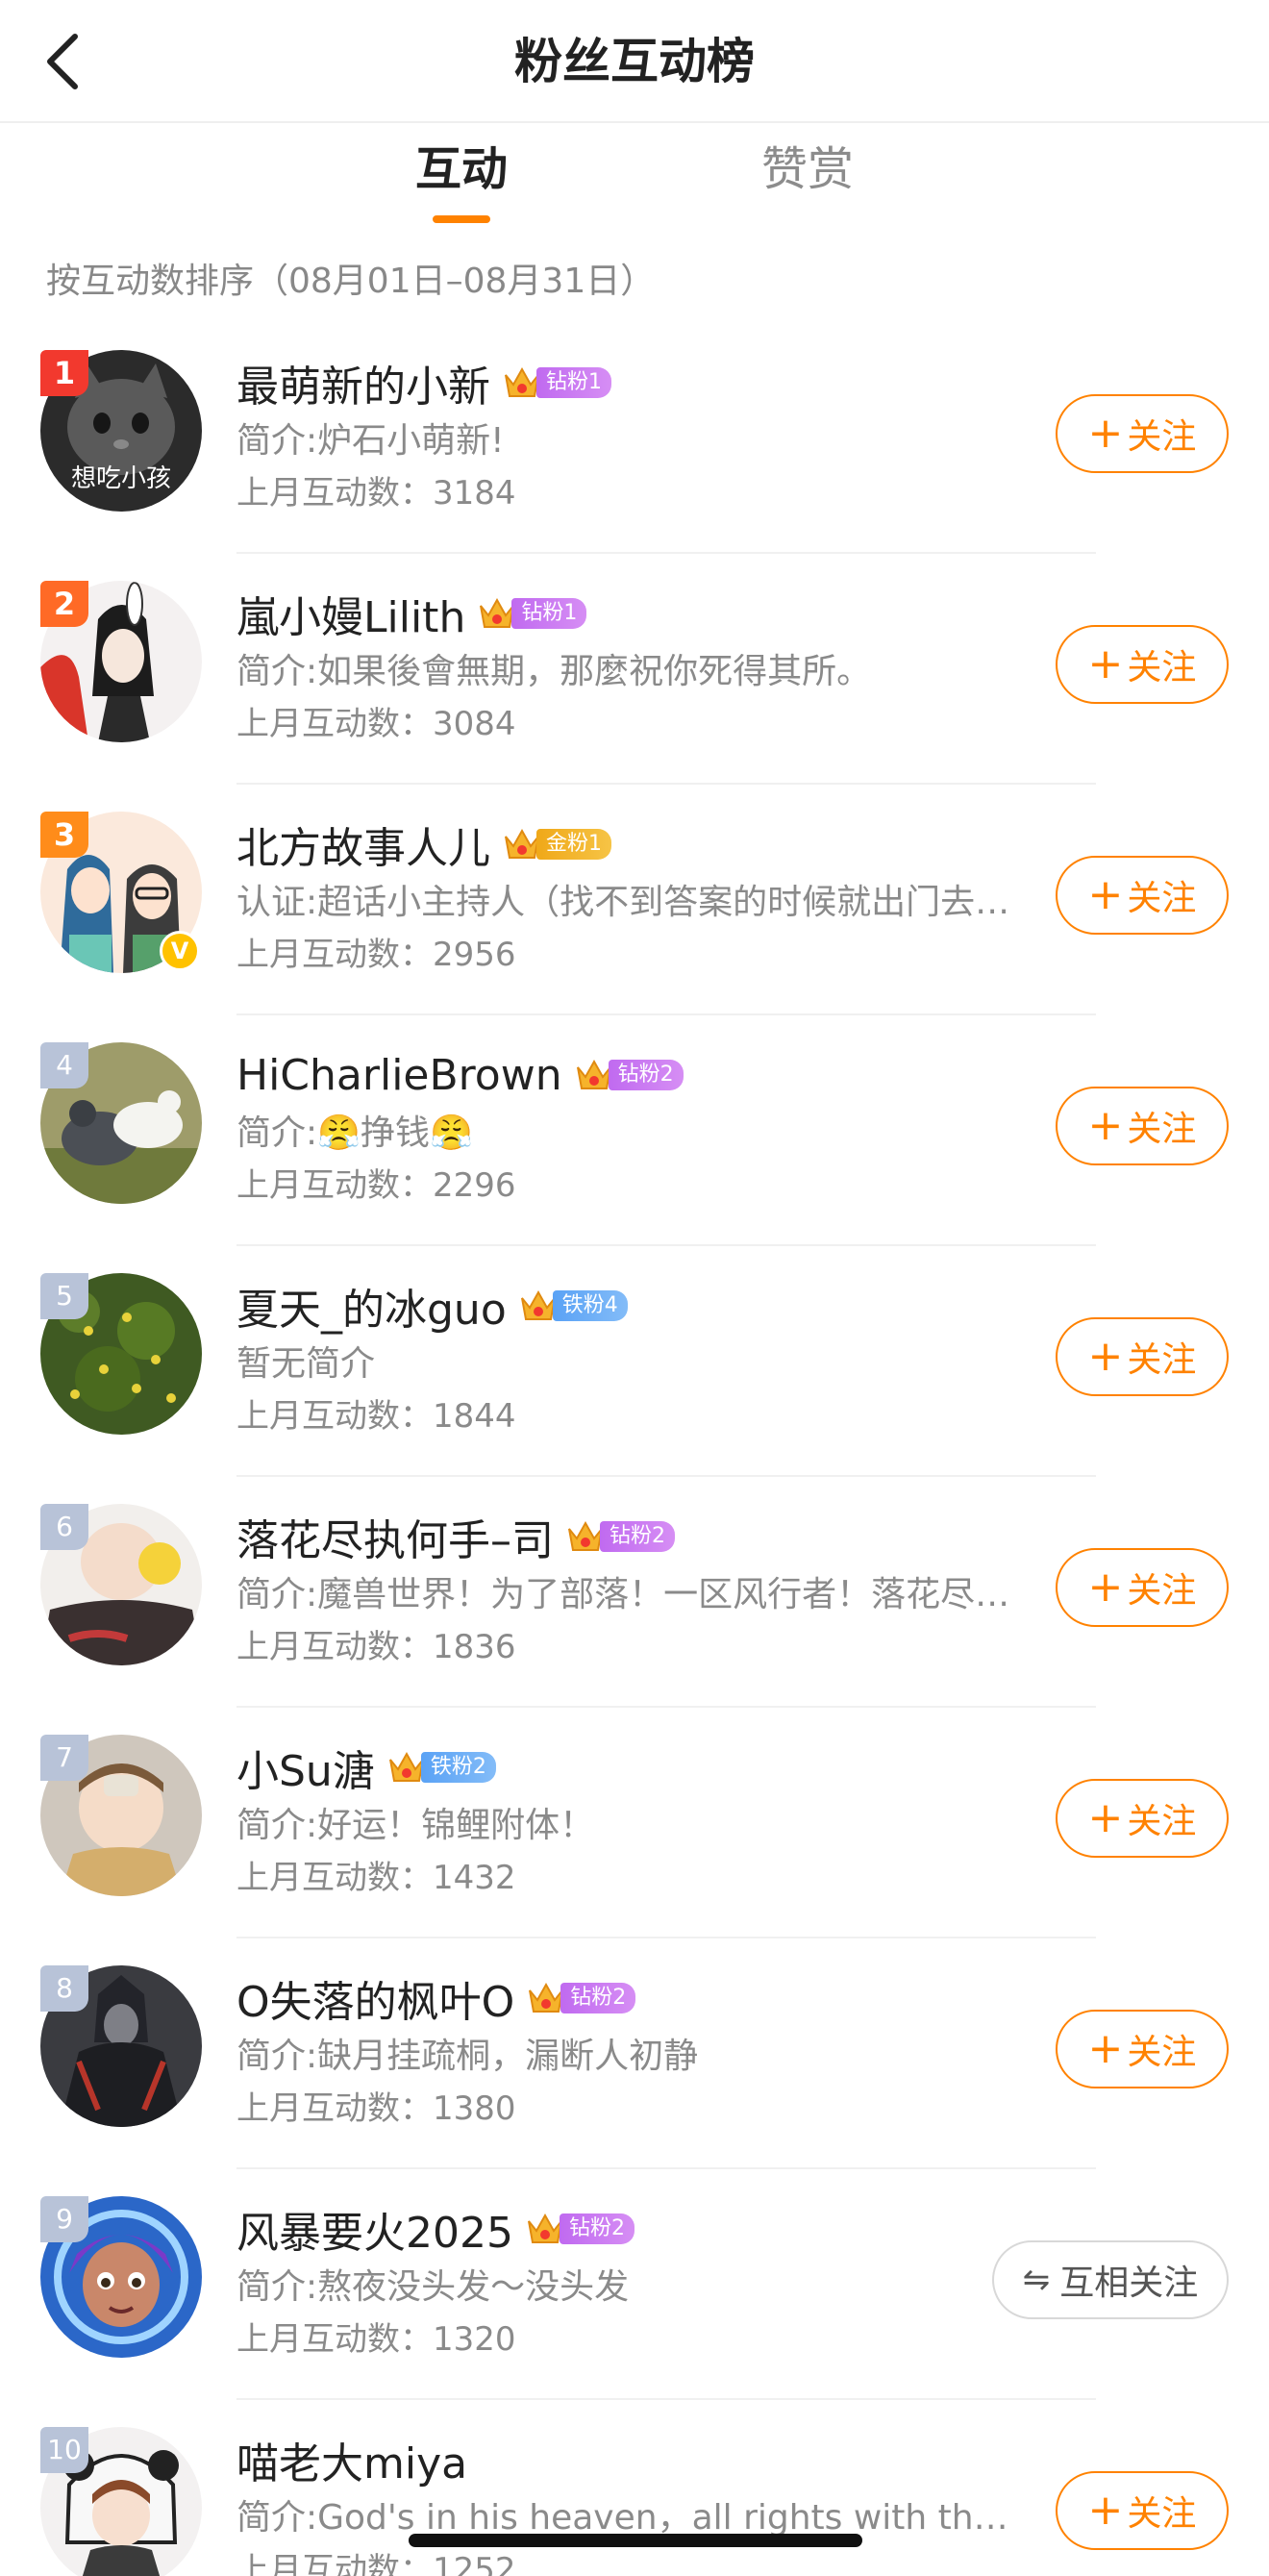  I want to click on tab-reward: 赞赏, so click(807, 169).